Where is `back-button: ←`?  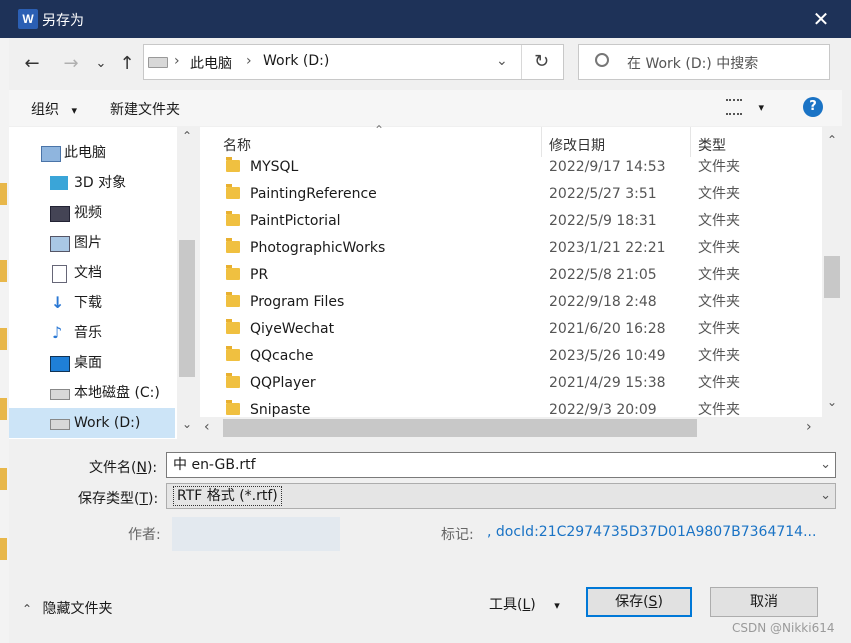
back-button: ← is located at coordinates (32, 64).